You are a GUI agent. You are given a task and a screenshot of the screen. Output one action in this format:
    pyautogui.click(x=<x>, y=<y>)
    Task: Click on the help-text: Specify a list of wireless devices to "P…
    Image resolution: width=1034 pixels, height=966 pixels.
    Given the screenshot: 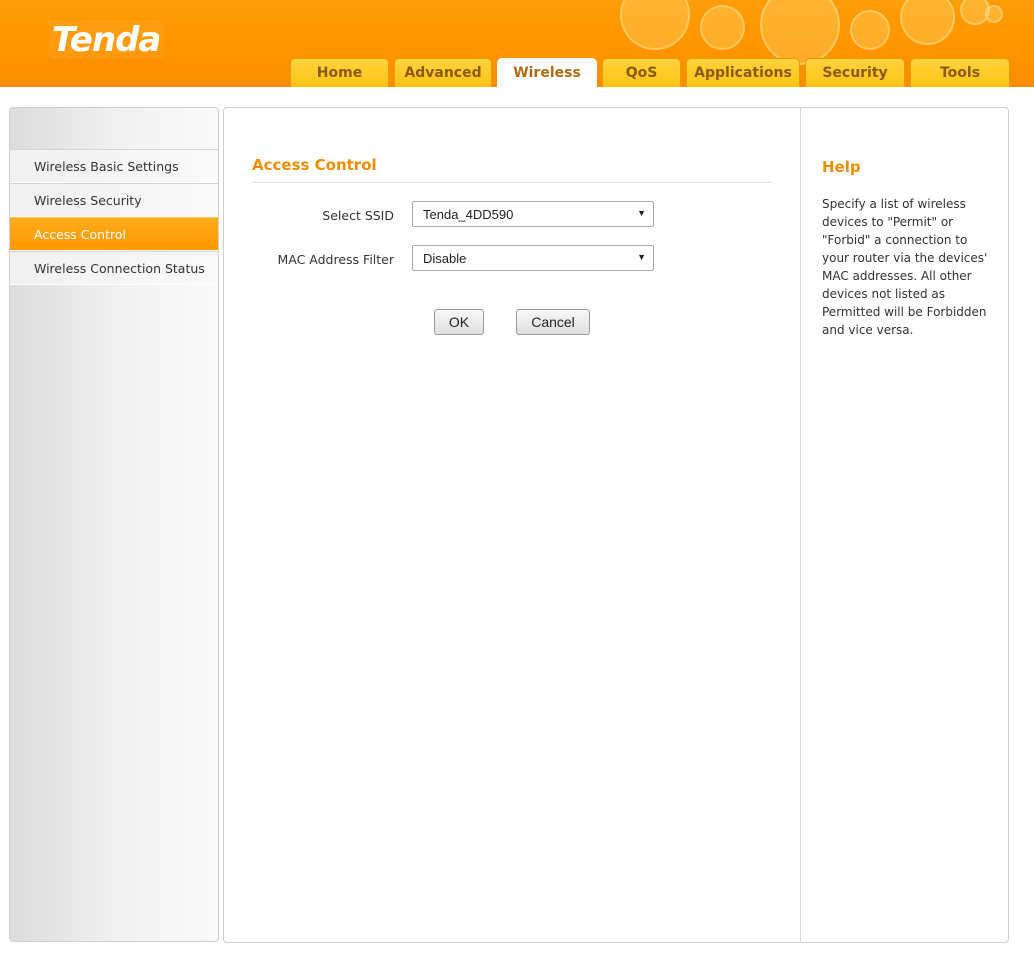 What is the action you would take?
    pyautogui.click(x=905, y=267)
    